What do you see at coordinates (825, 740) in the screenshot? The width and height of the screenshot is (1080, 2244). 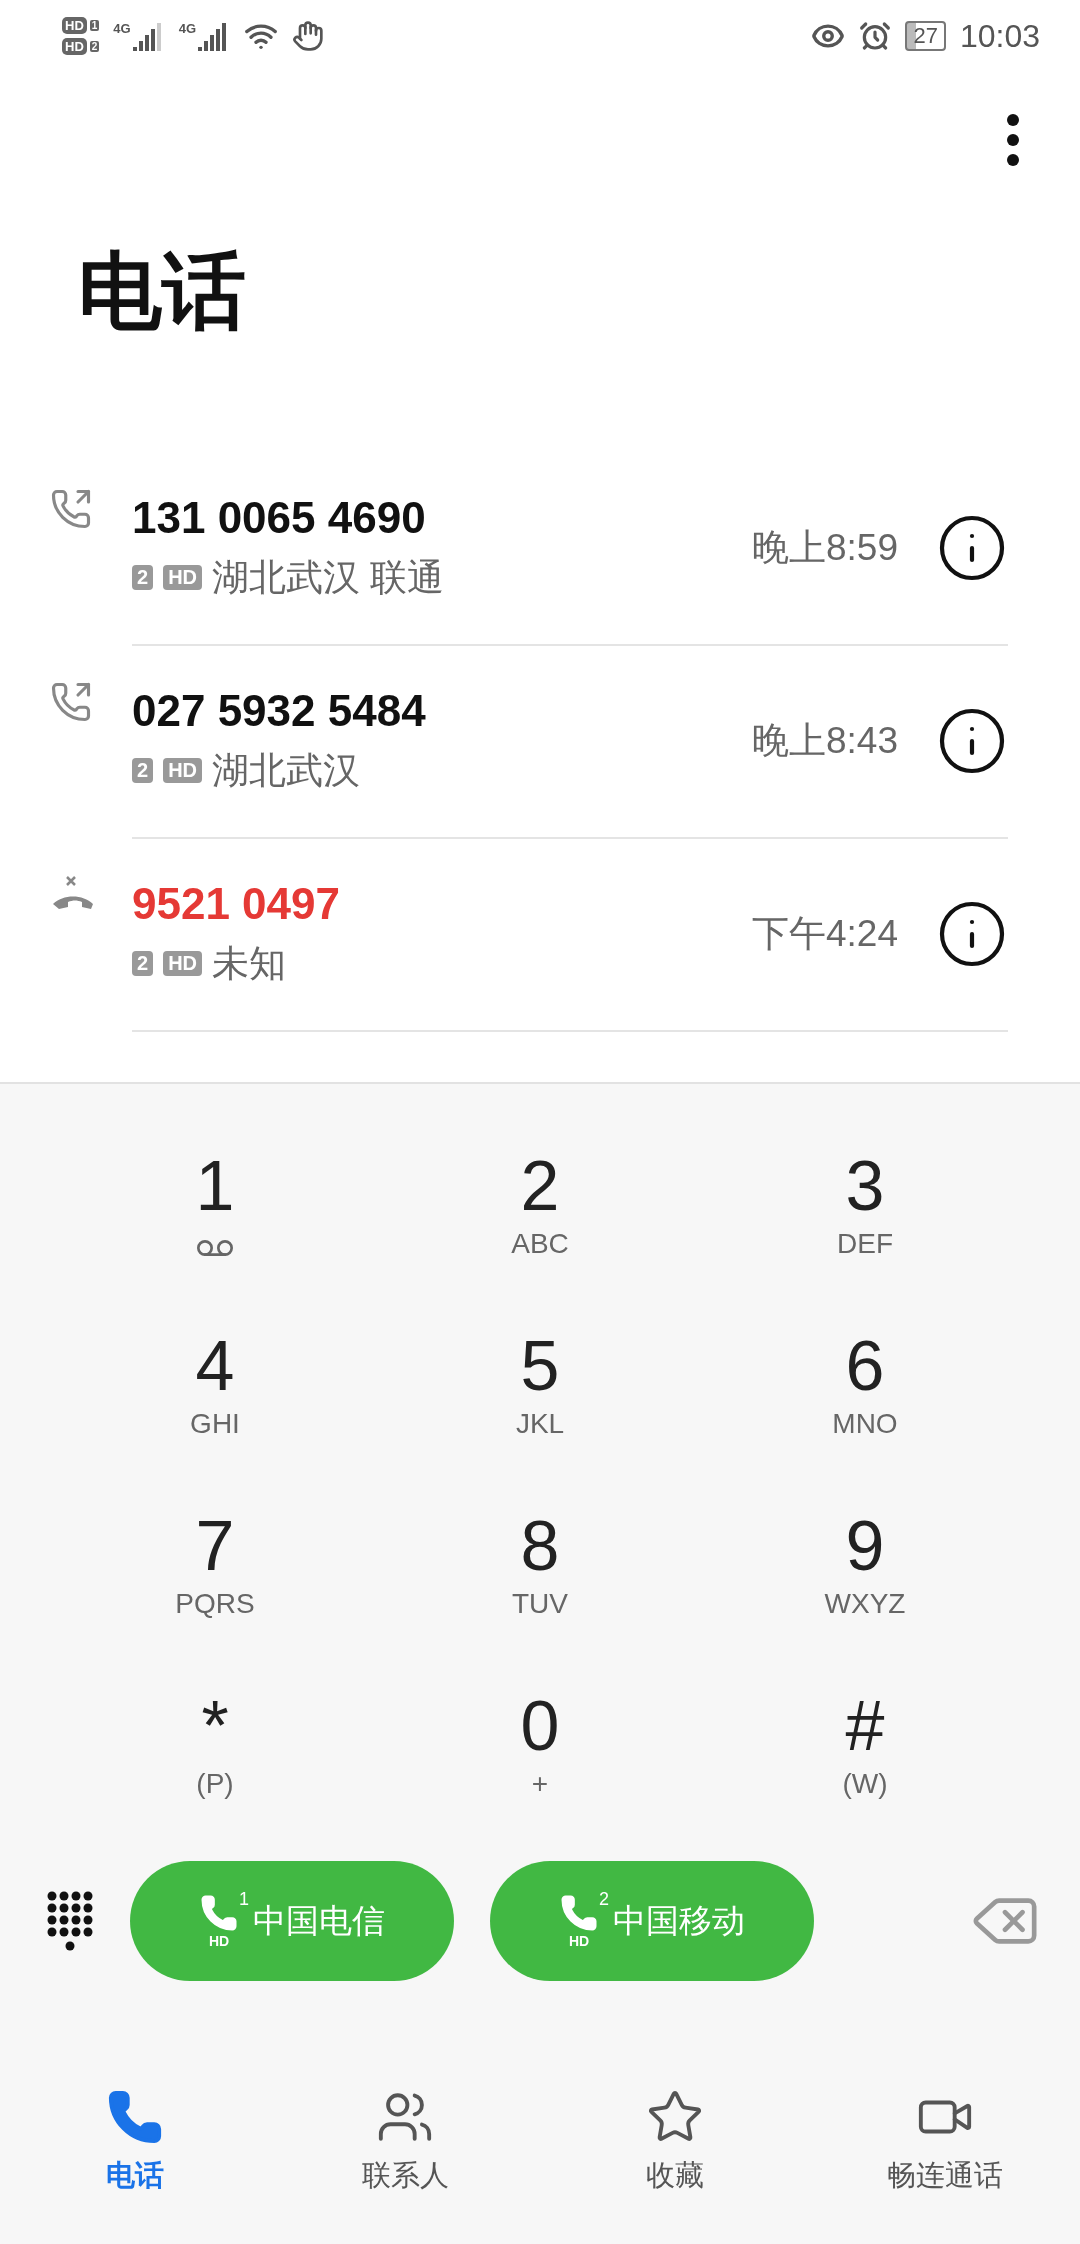 I see `call-time: 晚上8:43` at bounding box center [825, 740].